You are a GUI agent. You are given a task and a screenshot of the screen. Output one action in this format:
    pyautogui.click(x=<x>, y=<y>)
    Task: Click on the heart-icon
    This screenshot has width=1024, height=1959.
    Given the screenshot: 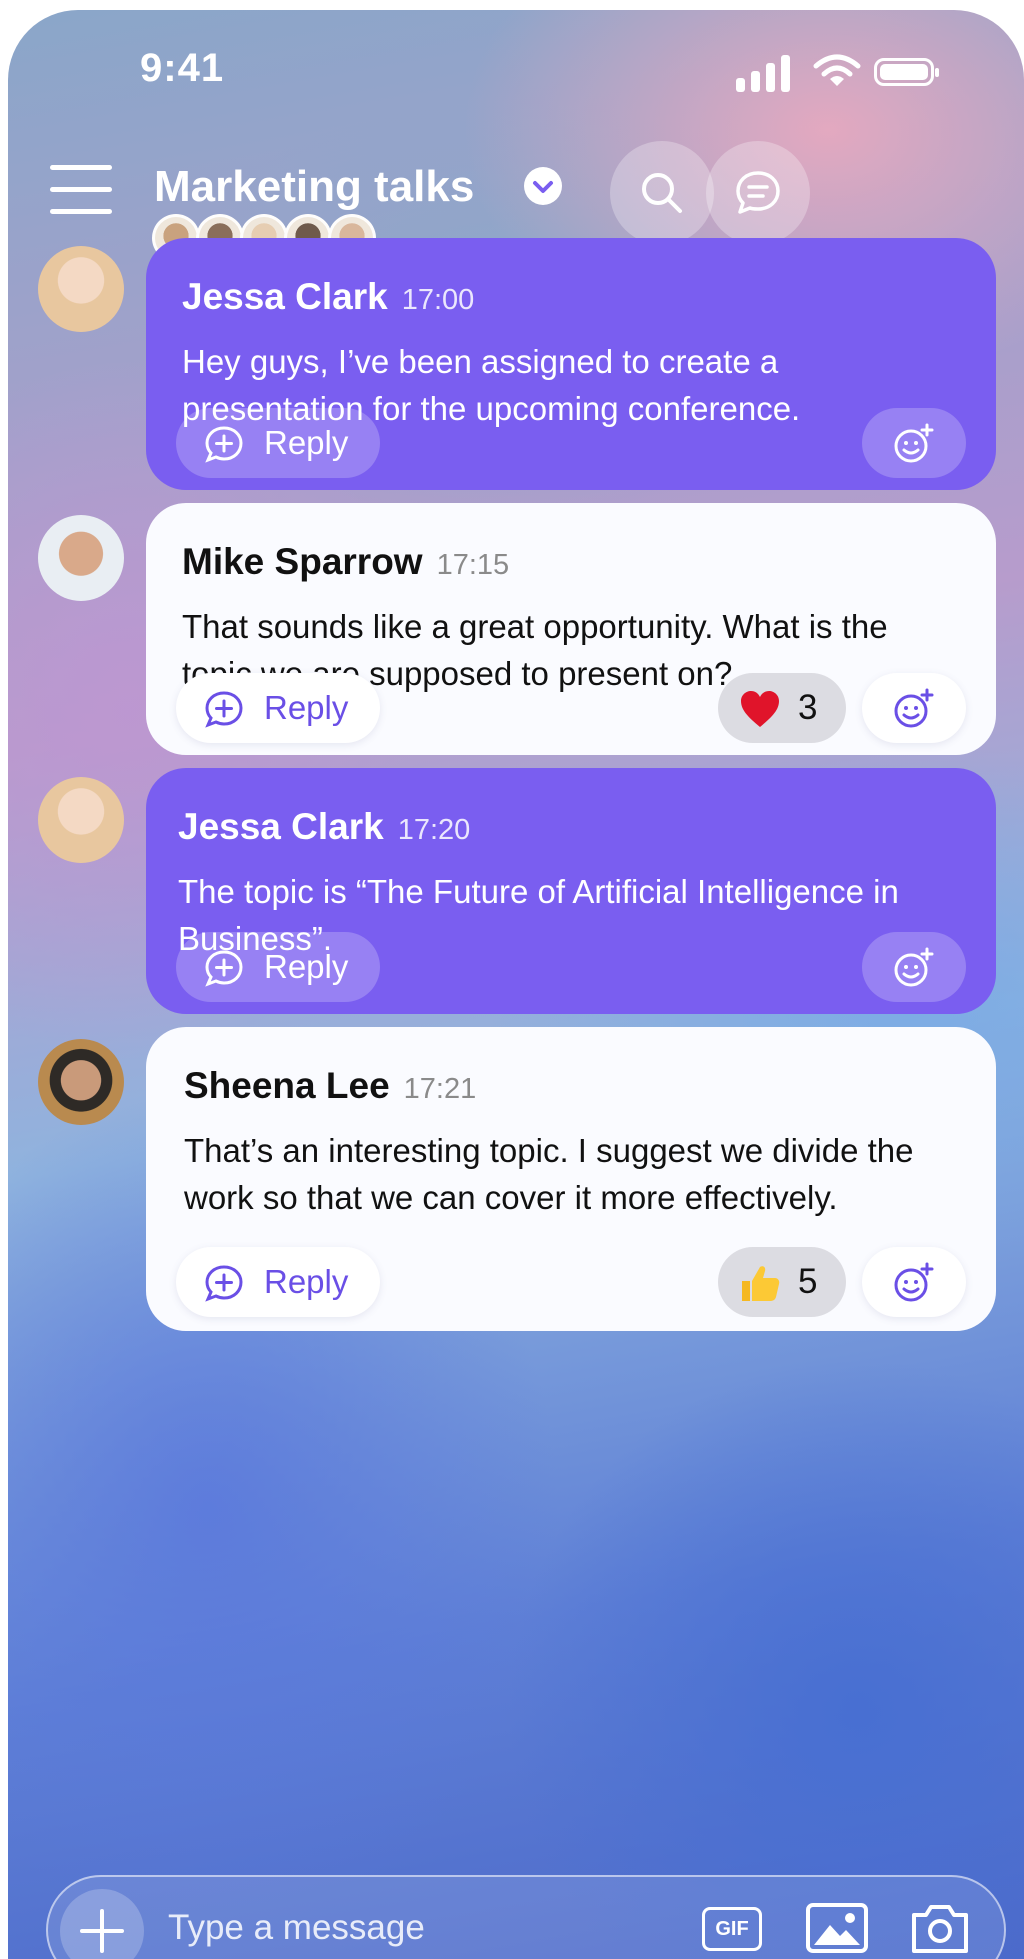 What is the action you would take?
    pyautogui.click(x=760, y=709)
    